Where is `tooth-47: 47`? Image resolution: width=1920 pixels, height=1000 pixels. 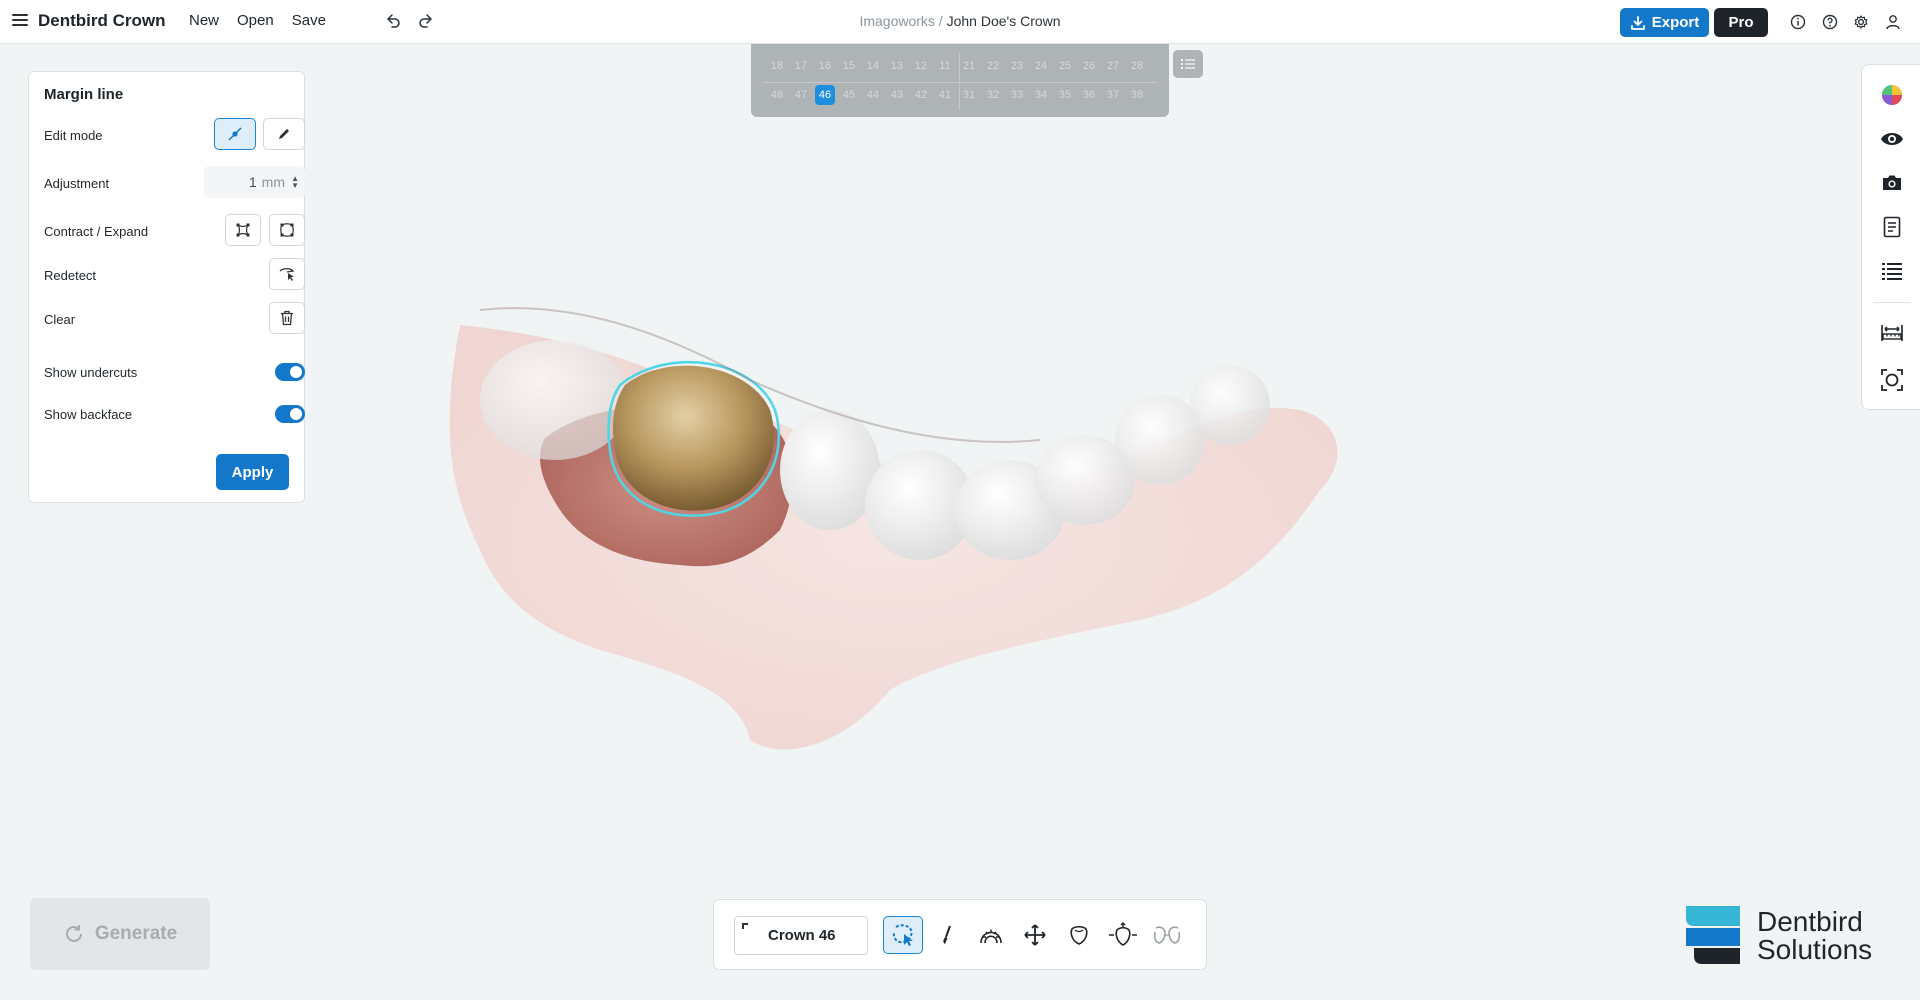 tooth-47: 47 is located at coordinates (801, 95).